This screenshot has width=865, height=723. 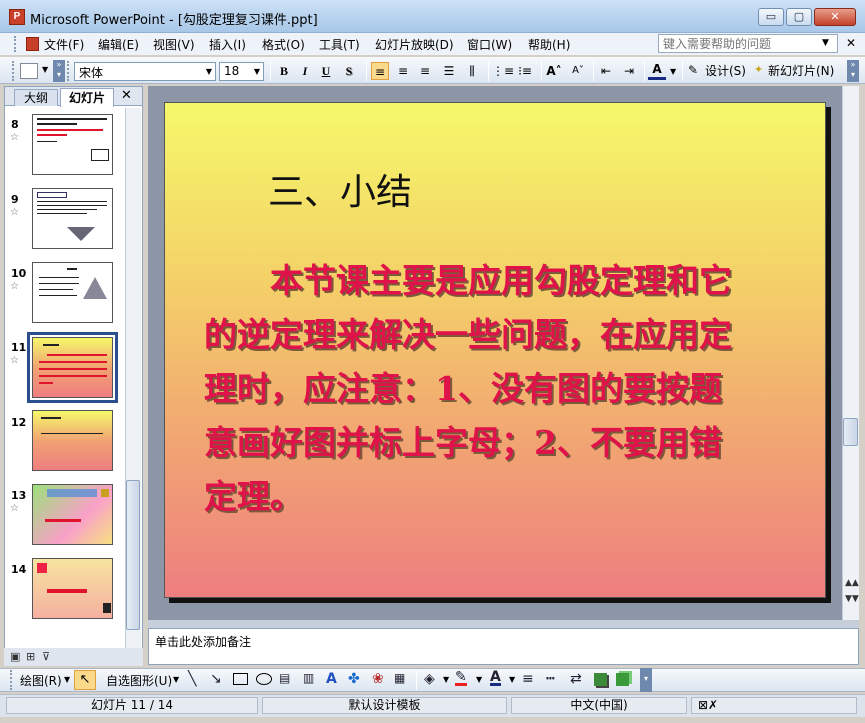 What do you see at coordinates (241, 71) in the screenshot?
I see `font-size-select: 18 ▼` at bounding box center [241, 71].